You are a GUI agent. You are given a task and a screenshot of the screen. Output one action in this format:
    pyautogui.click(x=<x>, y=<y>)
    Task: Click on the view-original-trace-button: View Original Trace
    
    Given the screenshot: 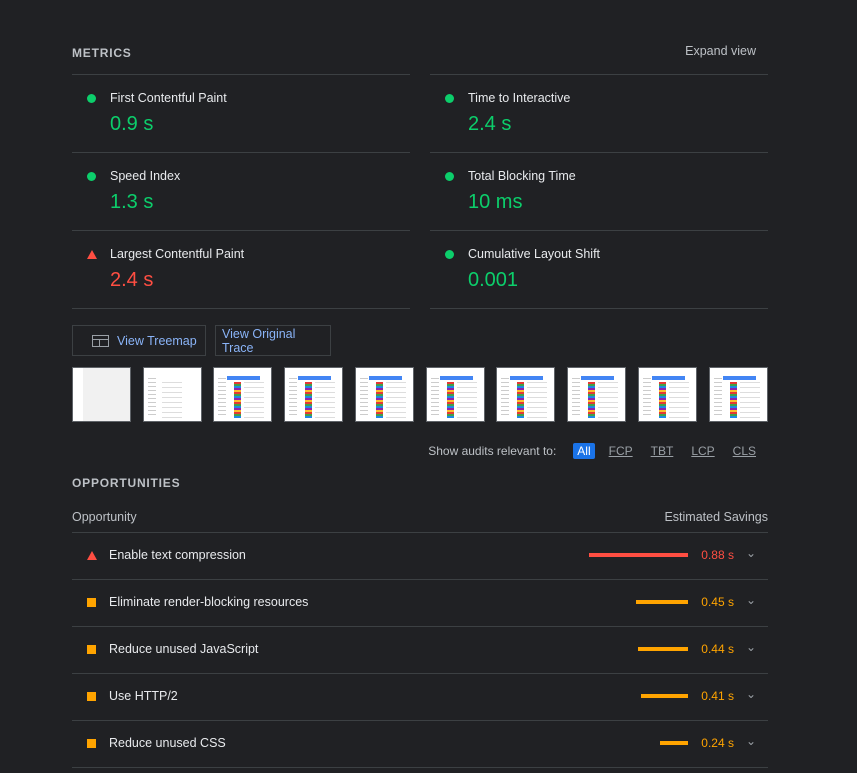 What is the action you would take?
    pyautogui.click(x=273, y=340)
    